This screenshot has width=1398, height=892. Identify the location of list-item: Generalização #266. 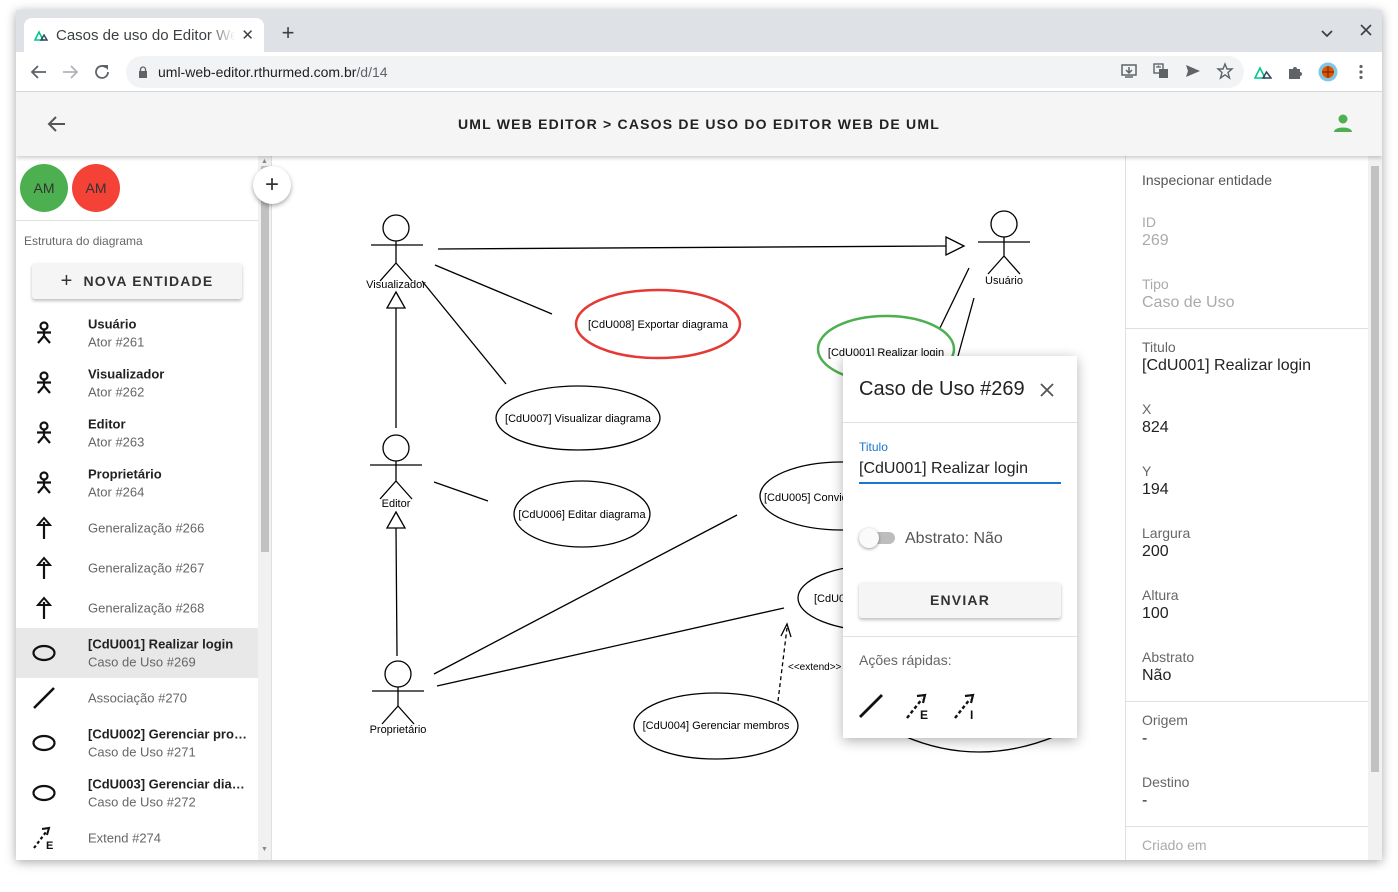
(137, 528).